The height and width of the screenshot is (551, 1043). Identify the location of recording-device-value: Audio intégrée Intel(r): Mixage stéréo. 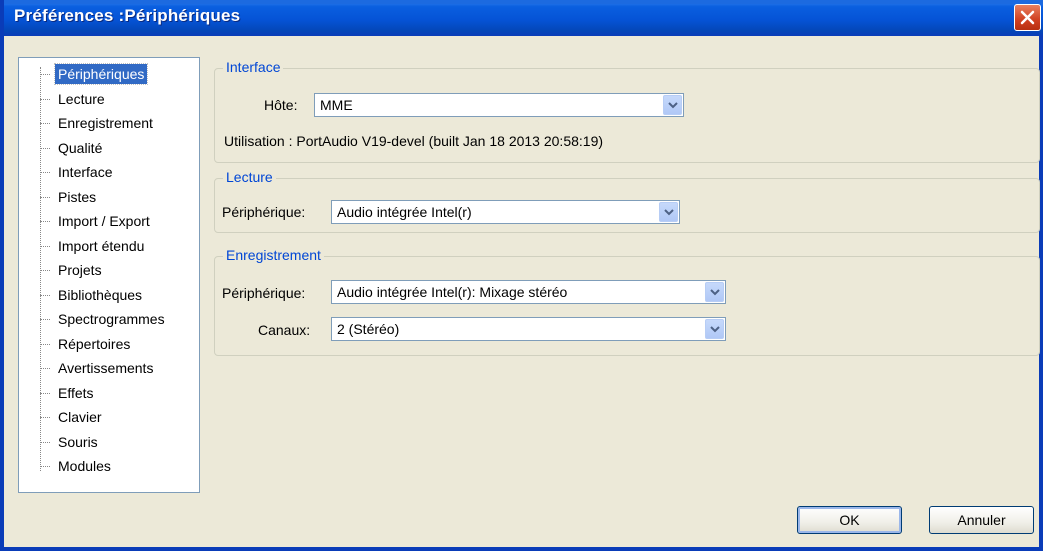
(452, 292).